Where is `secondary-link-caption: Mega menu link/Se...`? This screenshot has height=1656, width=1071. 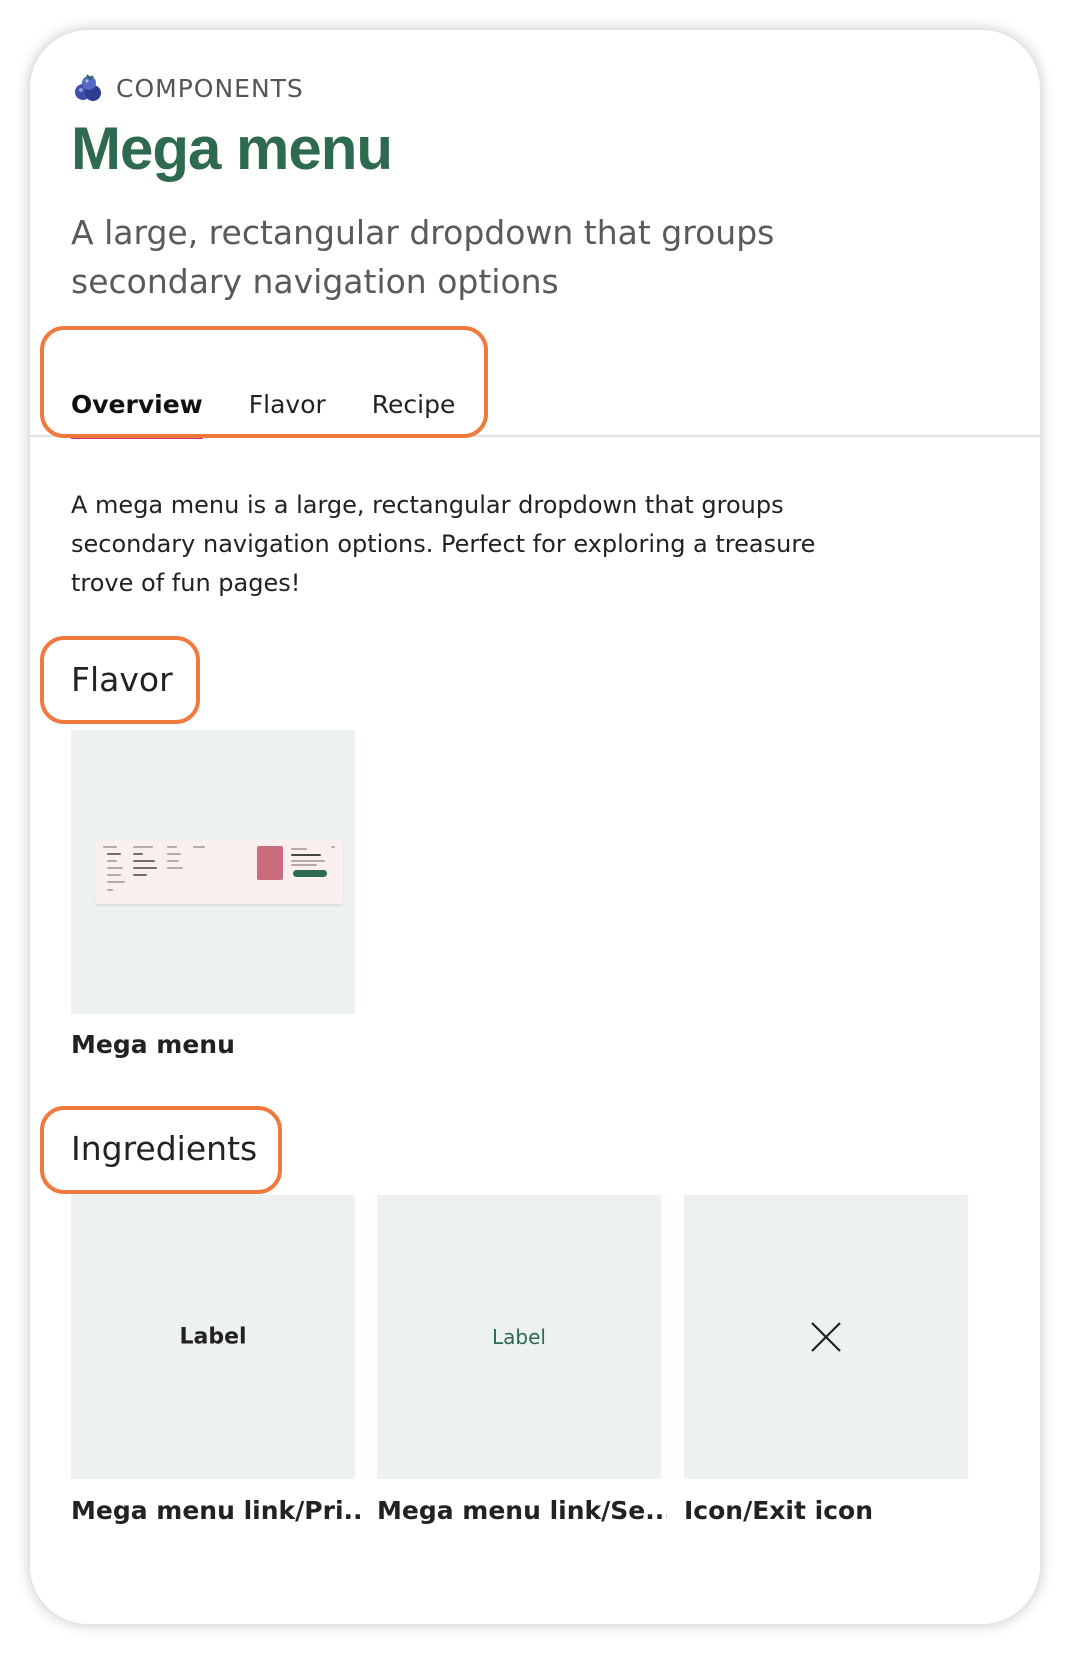
secondary-link-caption: Mega menu link/Se... is located at coordinates (522, 1510).